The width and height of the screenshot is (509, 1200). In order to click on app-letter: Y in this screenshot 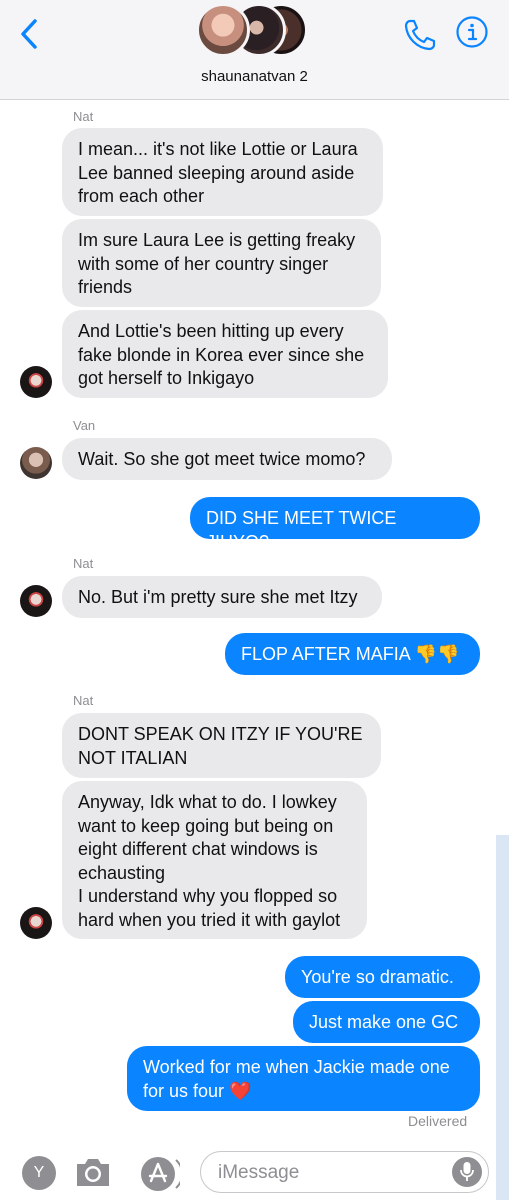, I will do `click(39, 1172)`.